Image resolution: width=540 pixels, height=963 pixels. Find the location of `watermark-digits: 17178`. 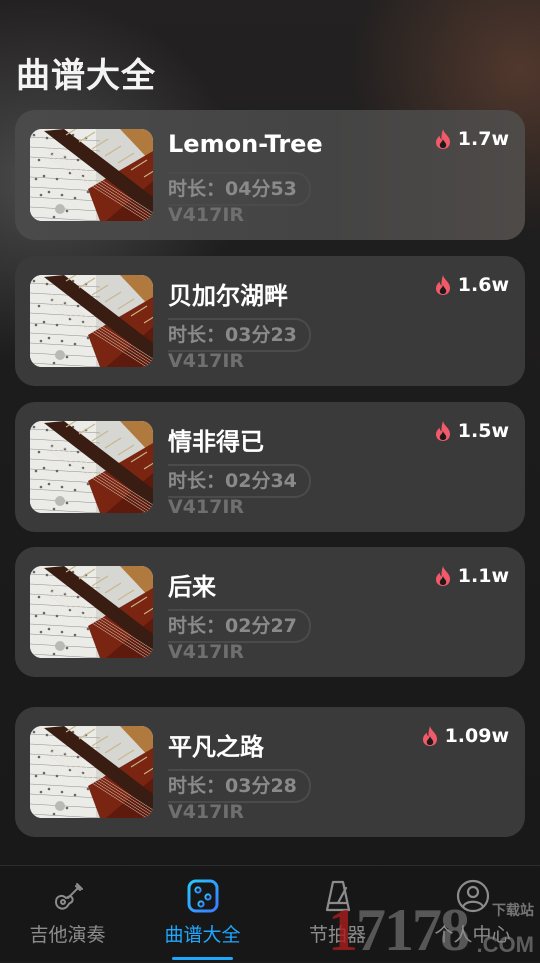

watermark-digits: 17178 is located at coordinates (399, 930).